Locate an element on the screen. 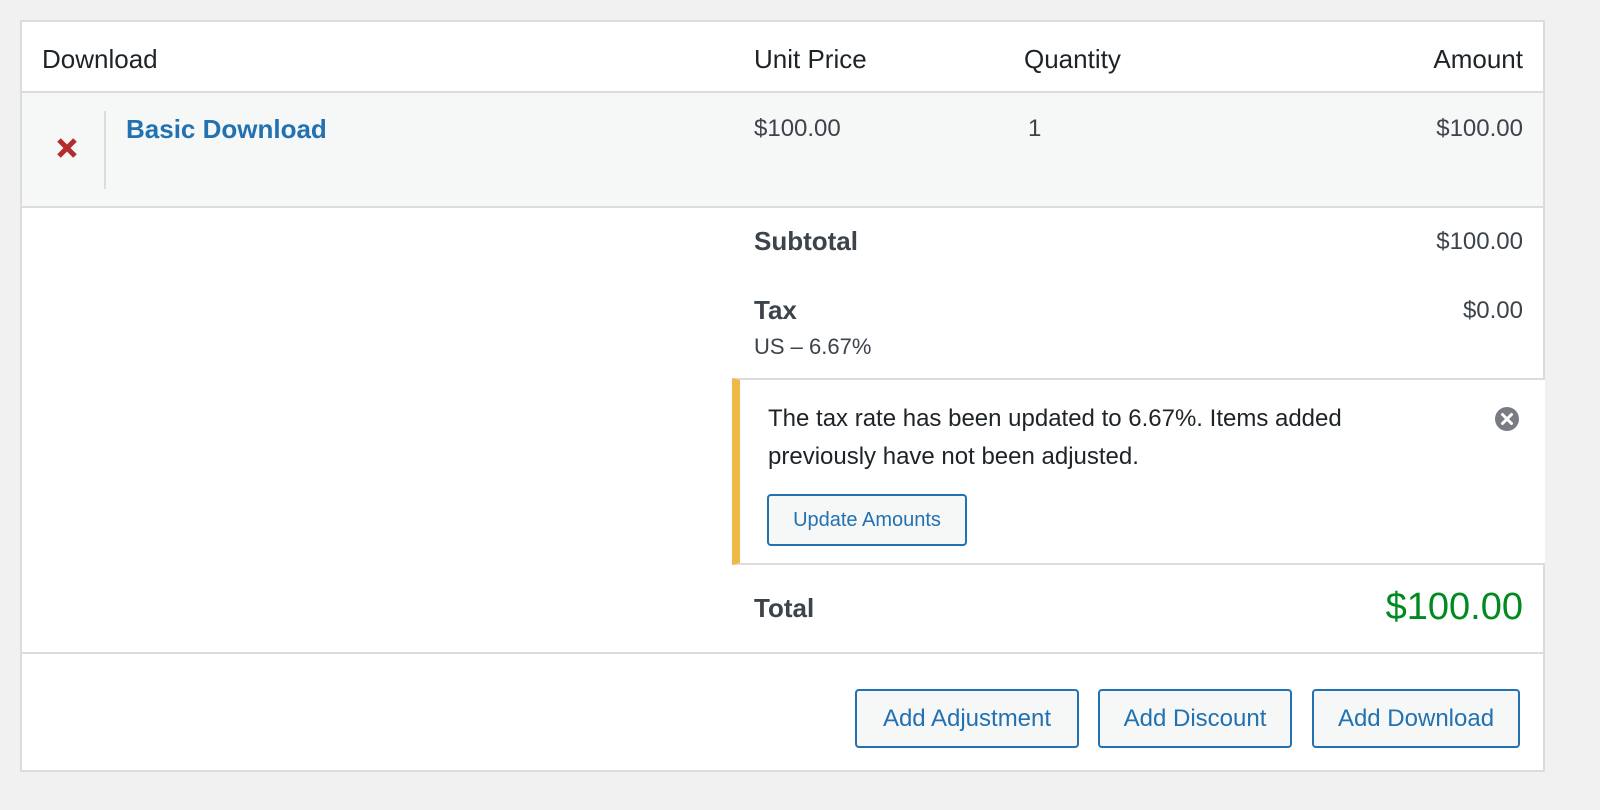  item-quantity: 1 is located at coordinates (1035, 128).